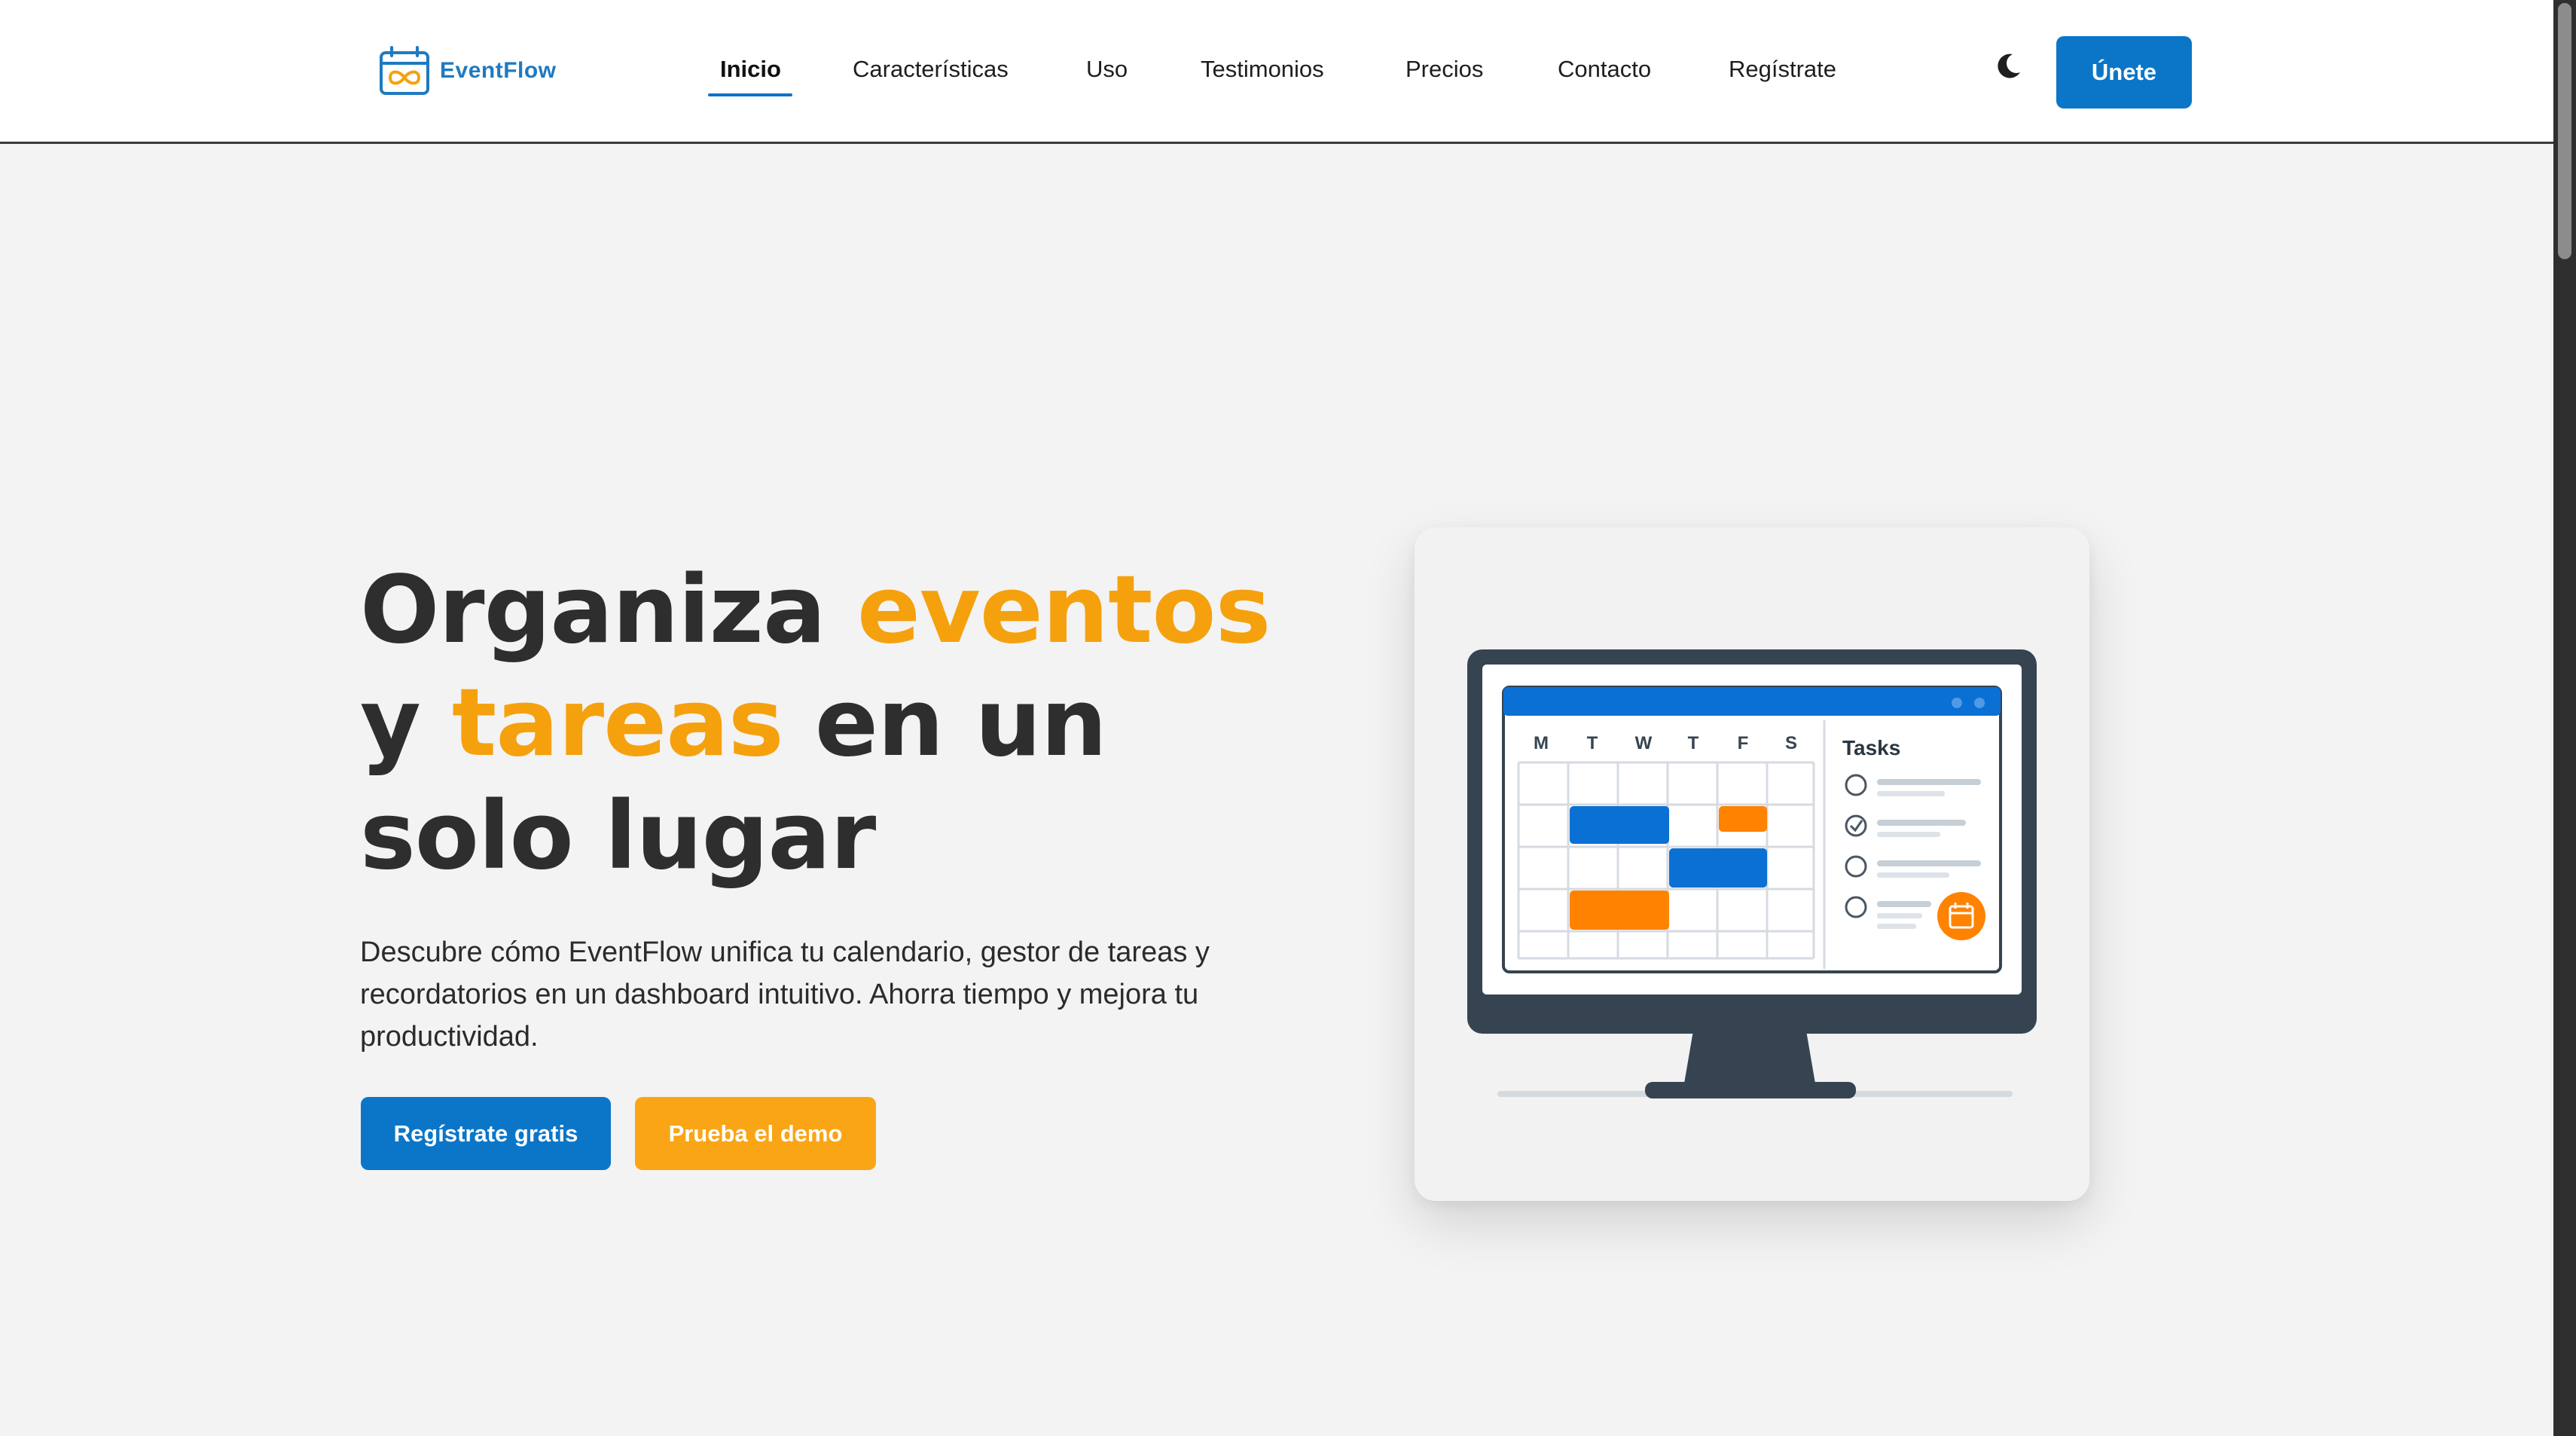  What do you see at coordinates (945, 723) in the screenshot?
I see `hero-title-word: en un` at bounding box center [945, 723].